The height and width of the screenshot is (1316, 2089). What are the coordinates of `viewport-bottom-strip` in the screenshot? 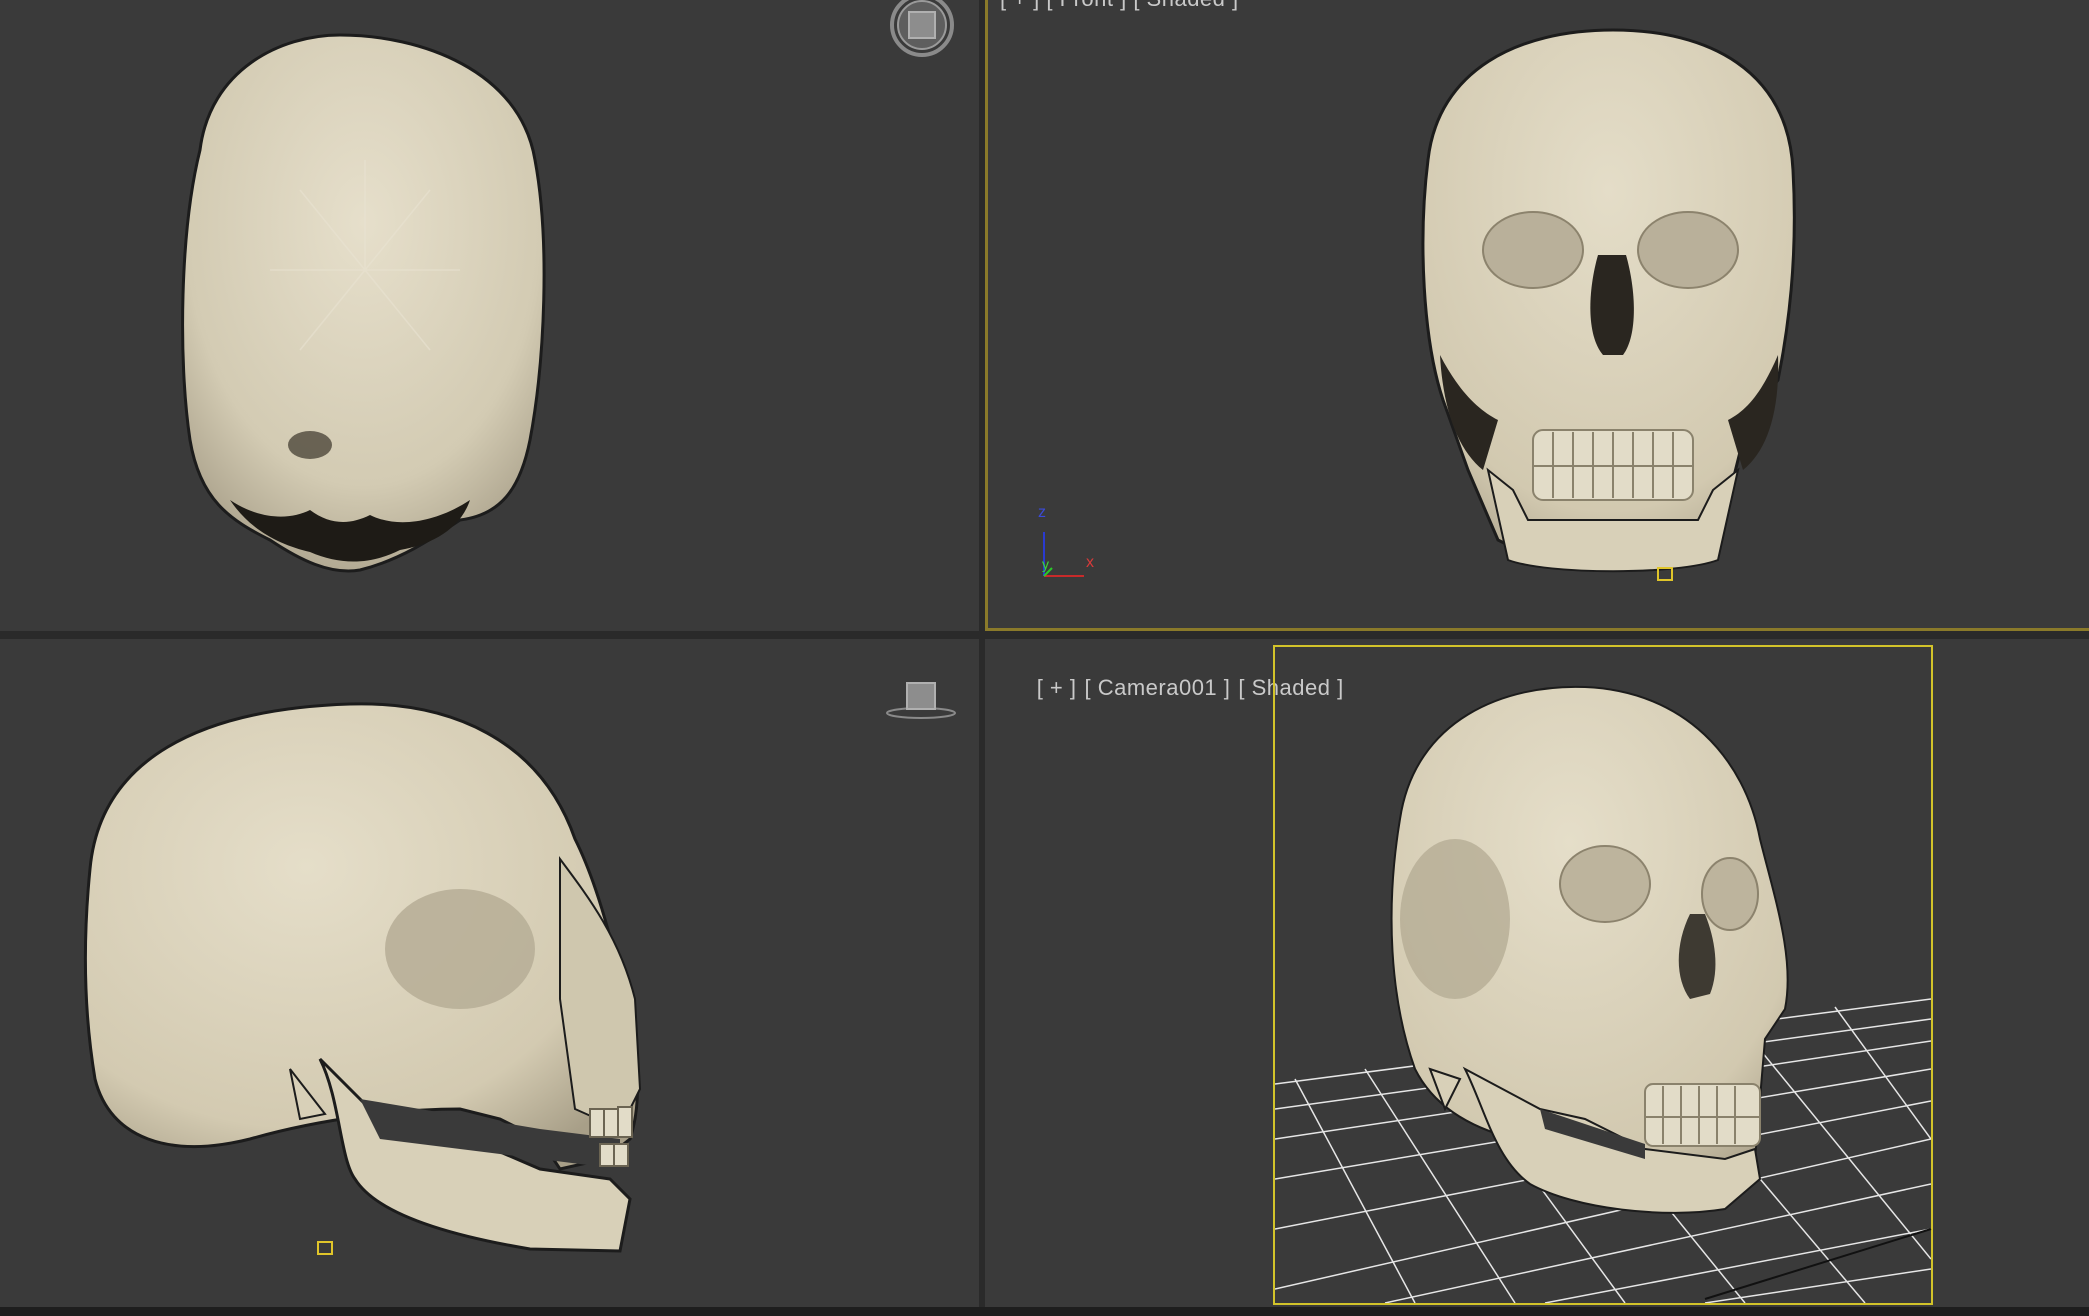 It's located at (1044, 1311).